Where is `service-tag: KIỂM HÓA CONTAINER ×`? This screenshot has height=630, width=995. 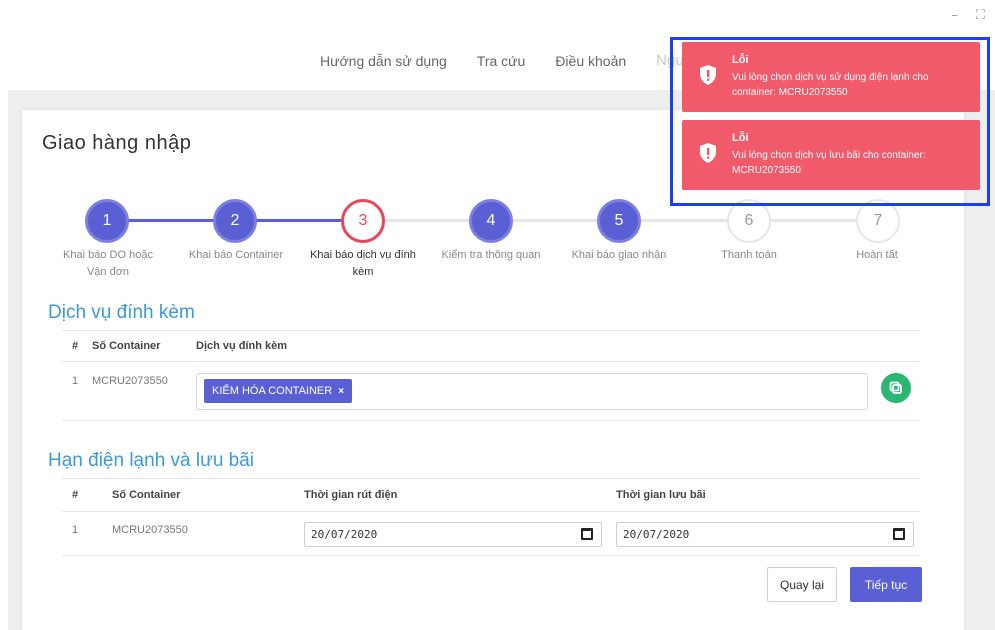
service-tag: KIỂM HÓA CONTAINER × is located at coordinates (278, 391).